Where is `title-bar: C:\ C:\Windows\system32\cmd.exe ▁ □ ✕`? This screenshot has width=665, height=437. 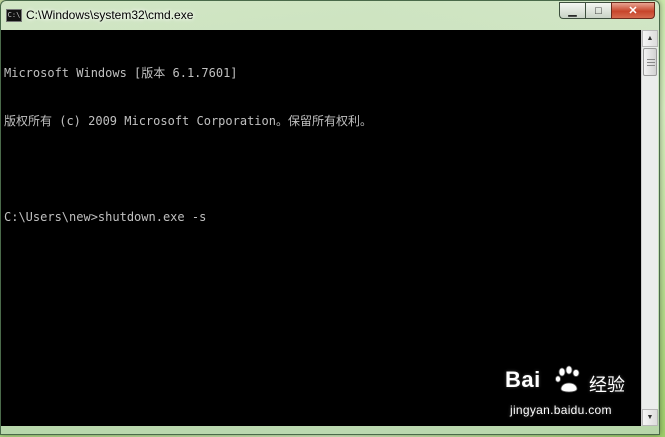
title-bar: C:\ C:\Windows\system32\cmd.exe ▁ □ ✕ is located at coordinates (330, 15).